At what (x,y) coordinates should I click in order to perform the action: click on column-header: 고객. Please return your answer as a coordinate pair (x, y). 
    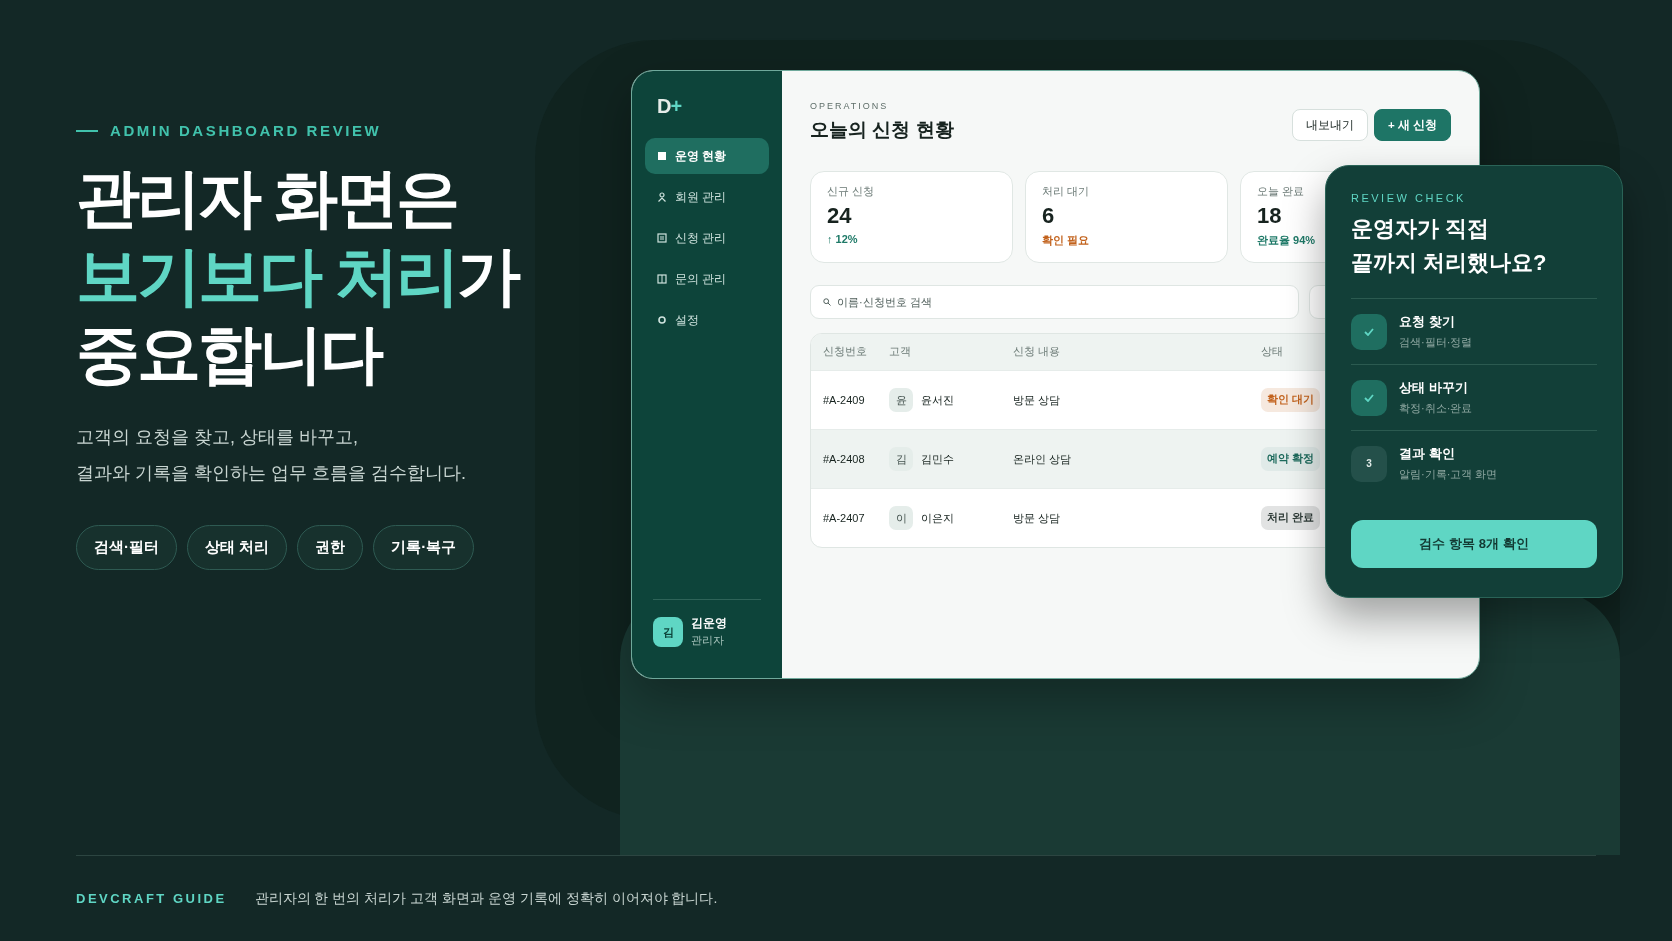
    Looking at the image, I should click on (900, 352).